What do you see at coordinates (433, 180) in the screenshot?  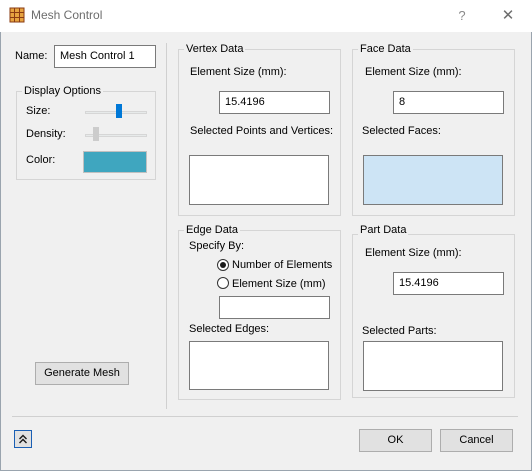 I see `face-selection-list` at bounding box center [433, 180].